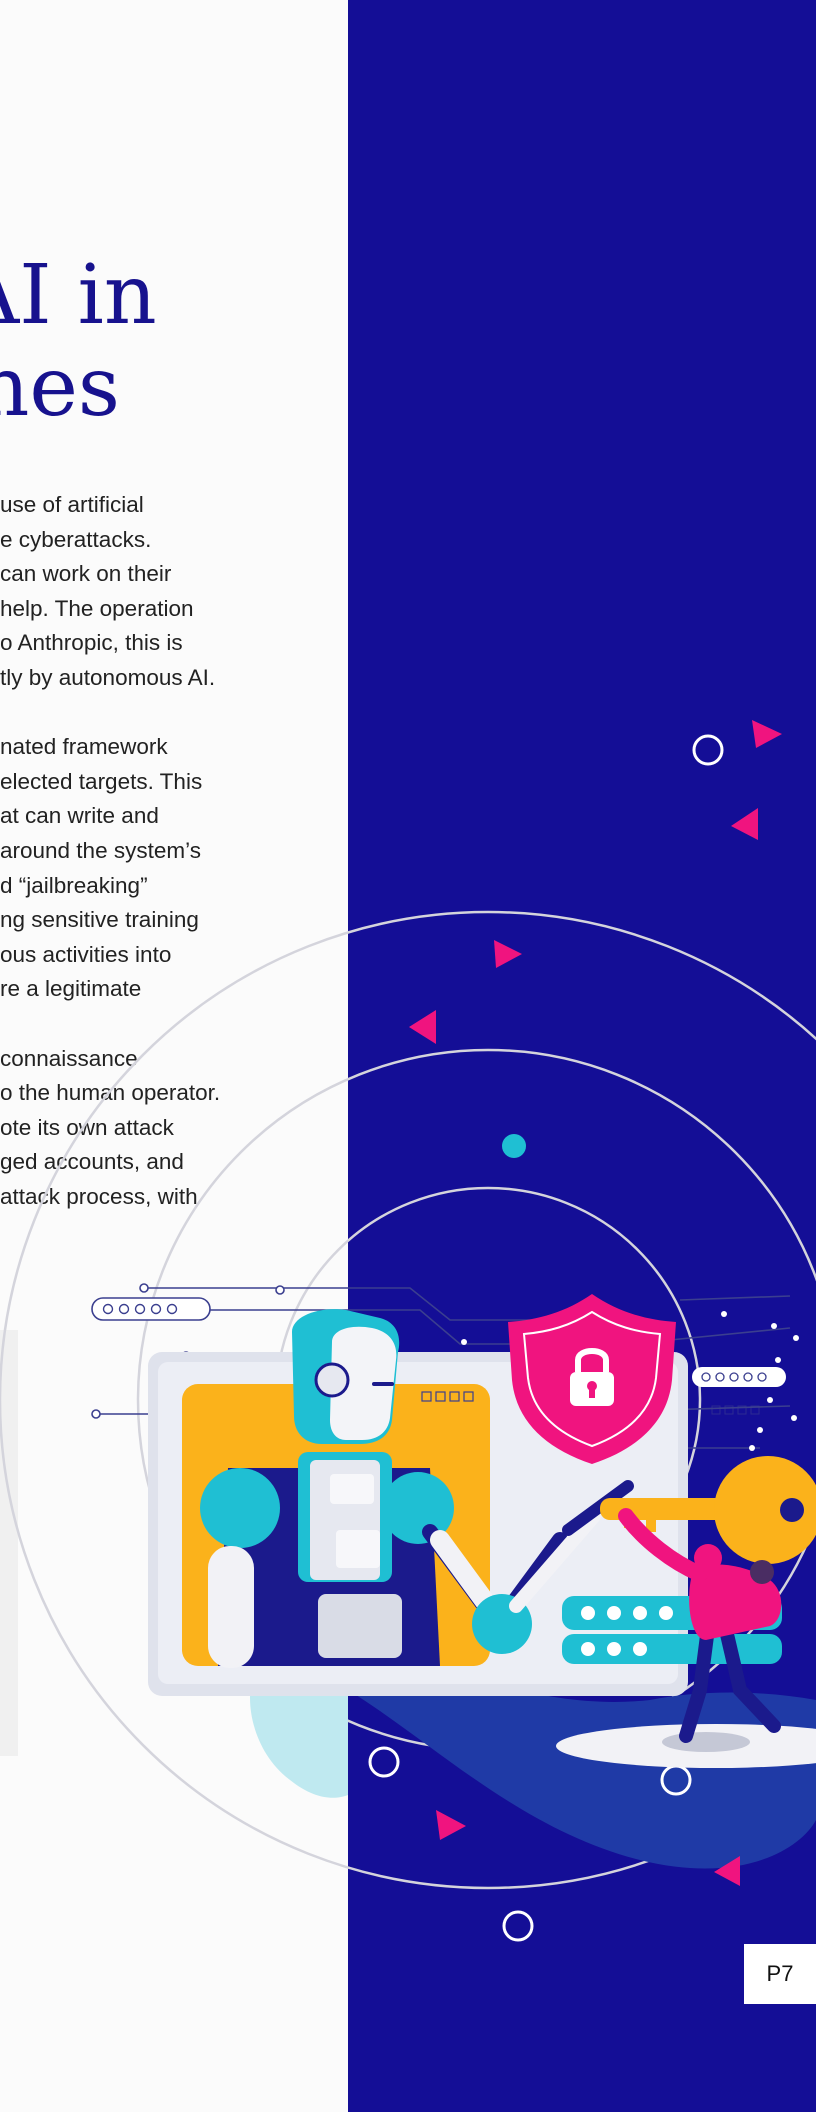 The image size is (816, 2112). I want to click on heading-line-2: hes, so click(60, 387).